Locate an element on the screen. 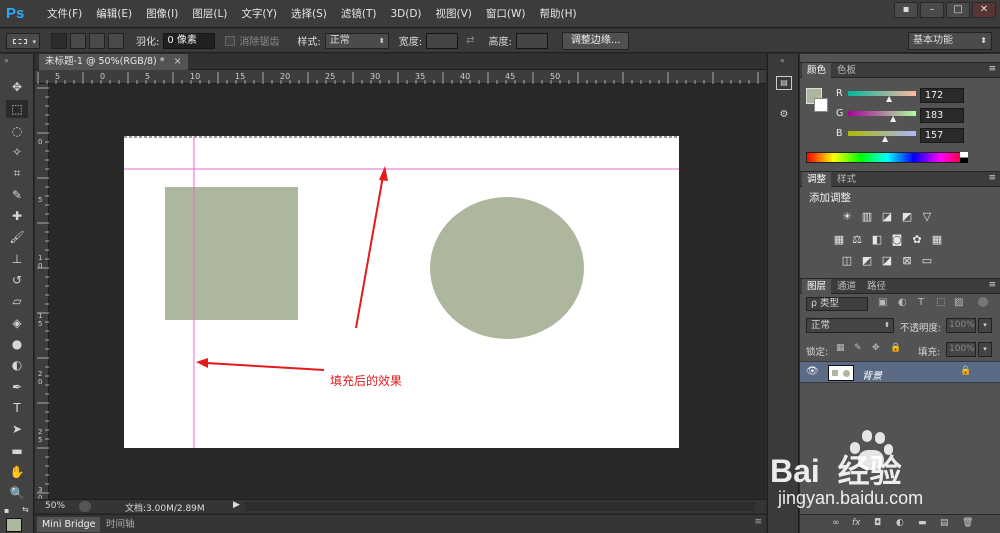  intersect-selection-icon is located at coordinates (116, 40).